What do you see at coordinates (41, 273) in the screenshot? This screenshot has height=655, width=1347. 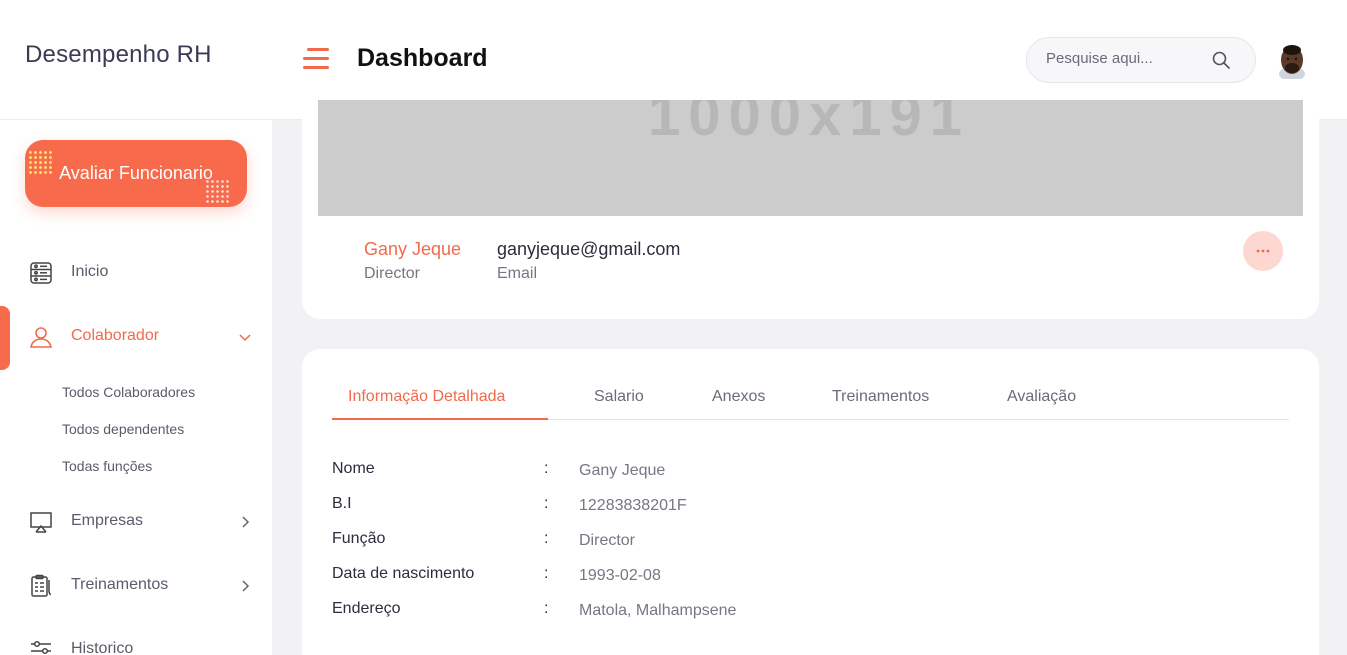 I see `dashboard-icon` at bounding box center [41, 273].